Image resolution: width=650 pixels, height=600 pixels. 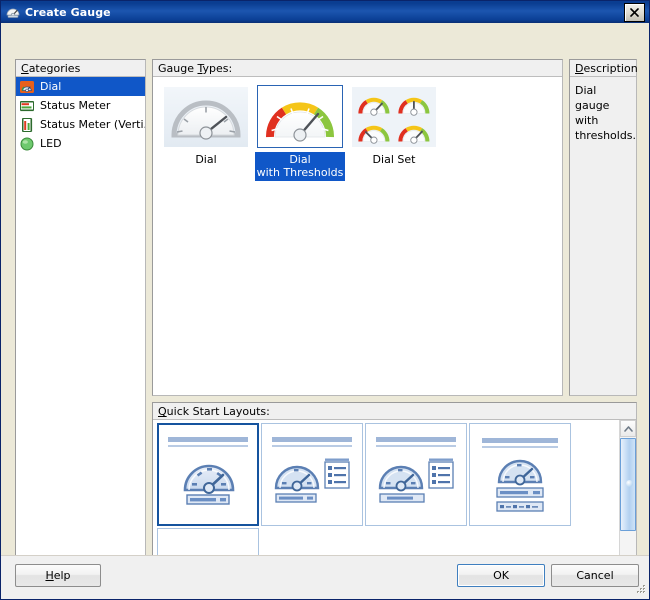 What do you see at coordinates (206, 116) in the screenshot?
I see `dial-thumbnail` at bounding box center [206, 116].